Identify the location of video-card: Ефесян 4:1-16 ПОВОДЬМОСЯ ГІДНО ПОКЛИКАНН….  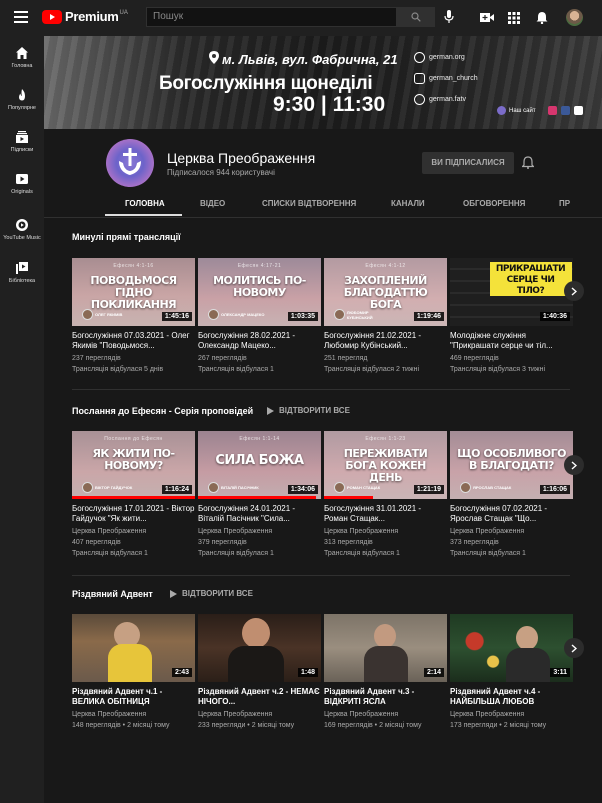
(133, 316).